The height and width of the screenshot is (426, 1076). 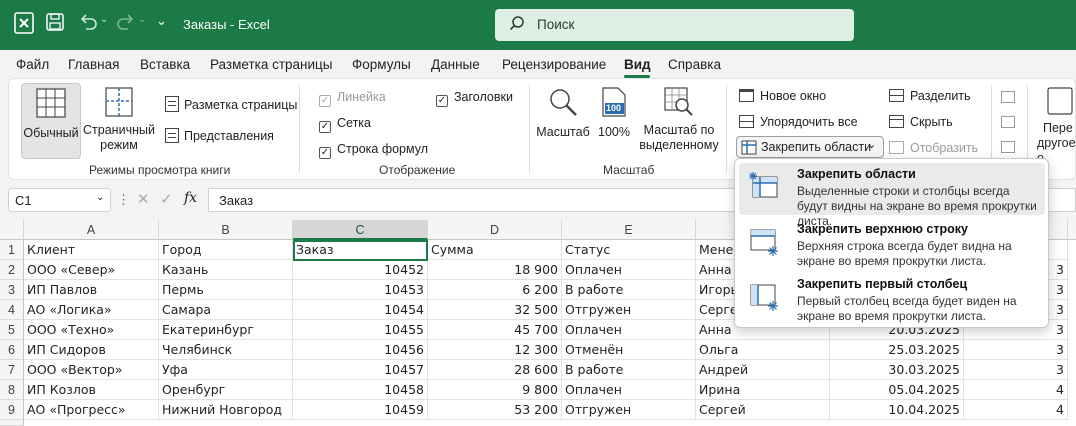 I want to click on row-header: 8, so click(x=12, y=390).